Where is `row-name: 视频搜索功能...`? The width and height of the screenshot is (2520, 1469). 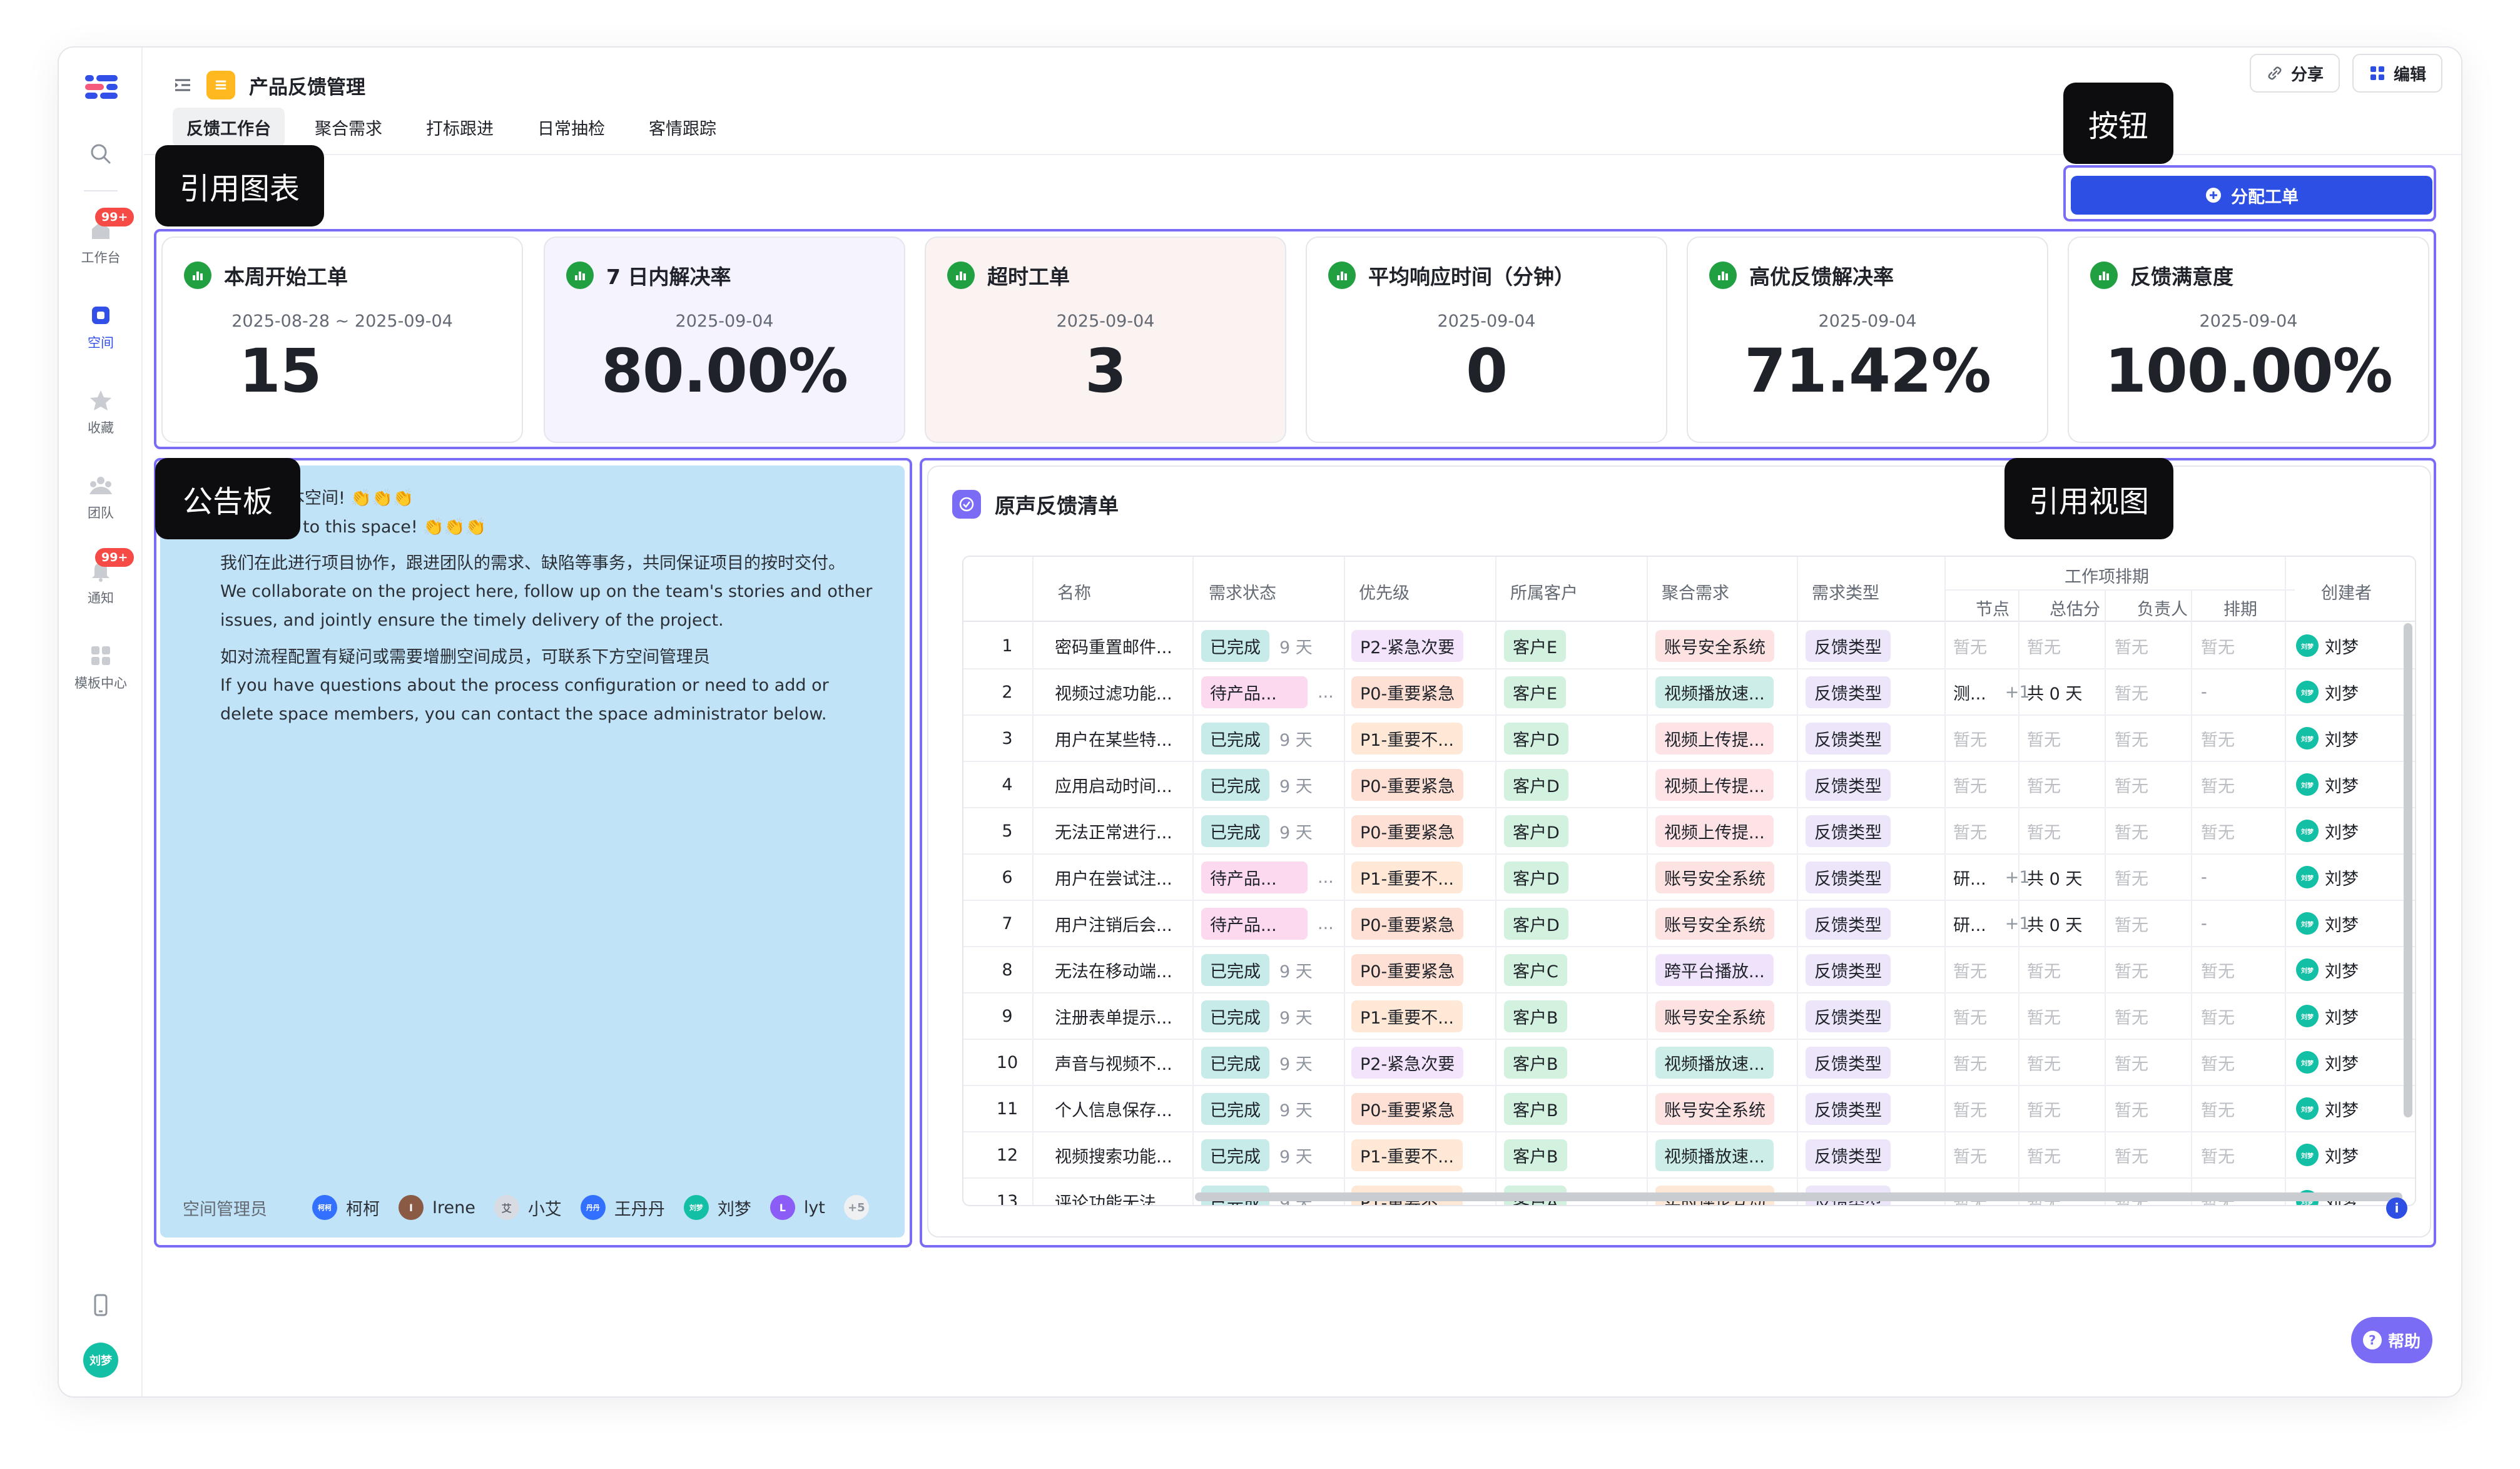
row-name: 视频搜索功能... is located at coordinates (1114, 1154).